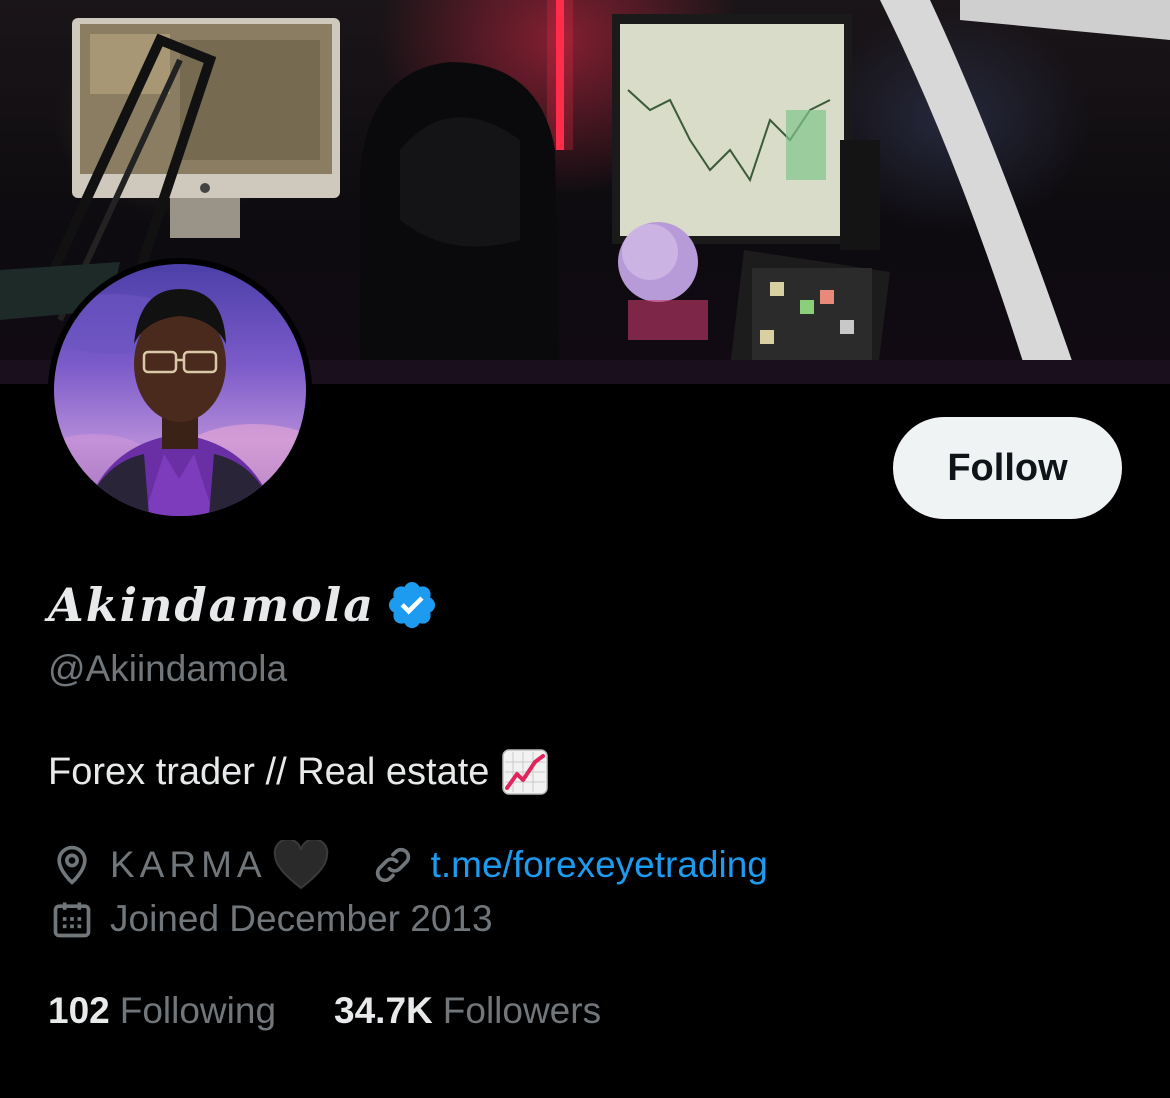 The height and width of the screenshot is (1098, 1170). I want to click on display-name: Akindamola, so click(212, 605).